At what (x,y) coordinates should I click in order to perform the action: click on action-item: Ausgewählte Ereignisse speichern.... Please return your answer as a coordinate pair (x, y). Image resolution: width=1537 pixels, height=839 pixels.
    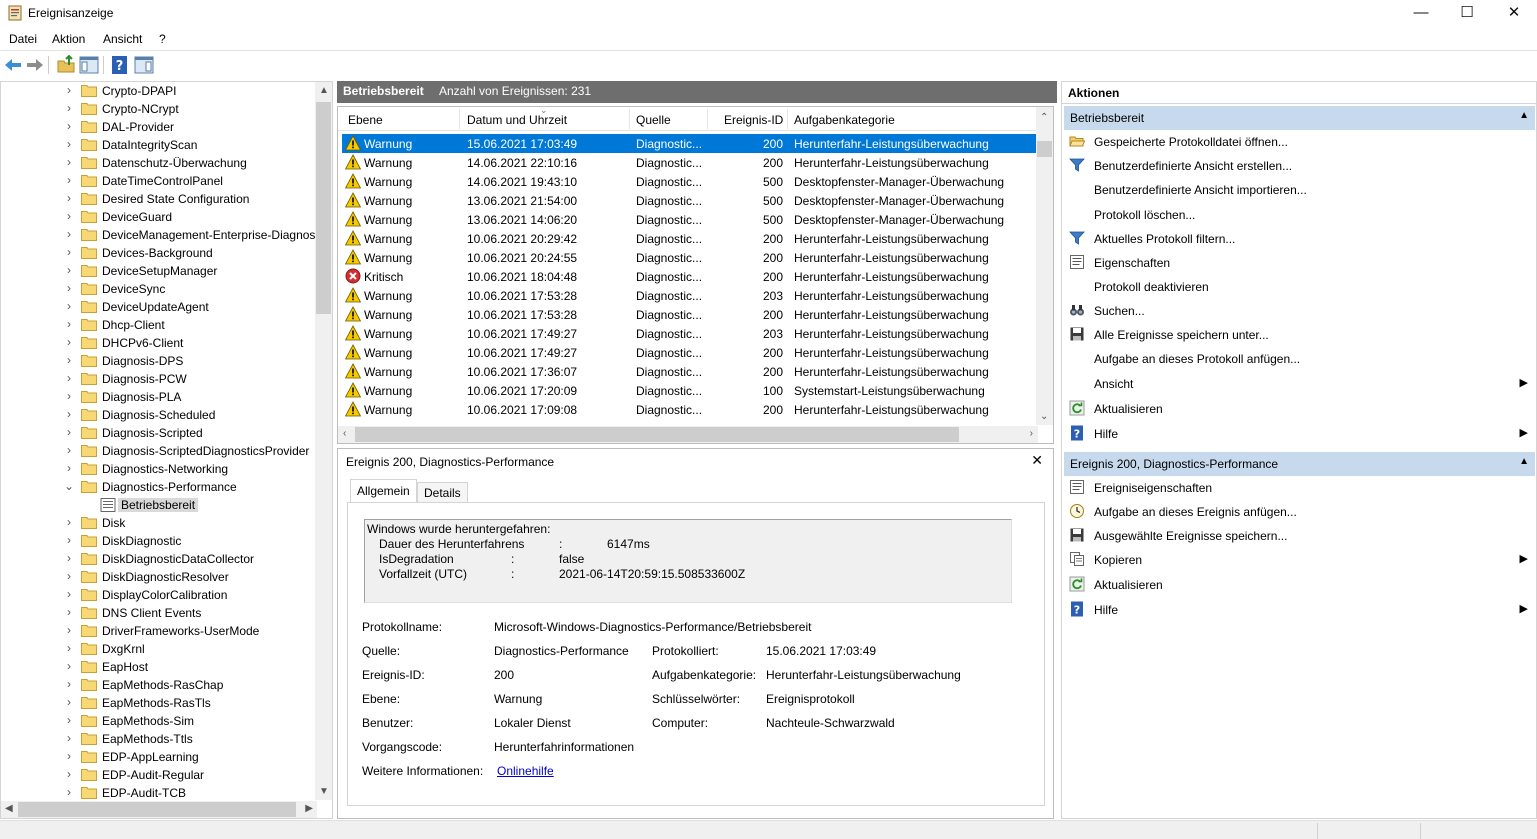
    Looking at the image, I should click on (1299, 536).